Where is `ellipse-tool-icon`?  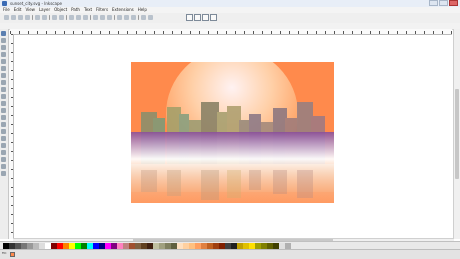
ellipse-tool-icon is located at coordinates (3, 82).